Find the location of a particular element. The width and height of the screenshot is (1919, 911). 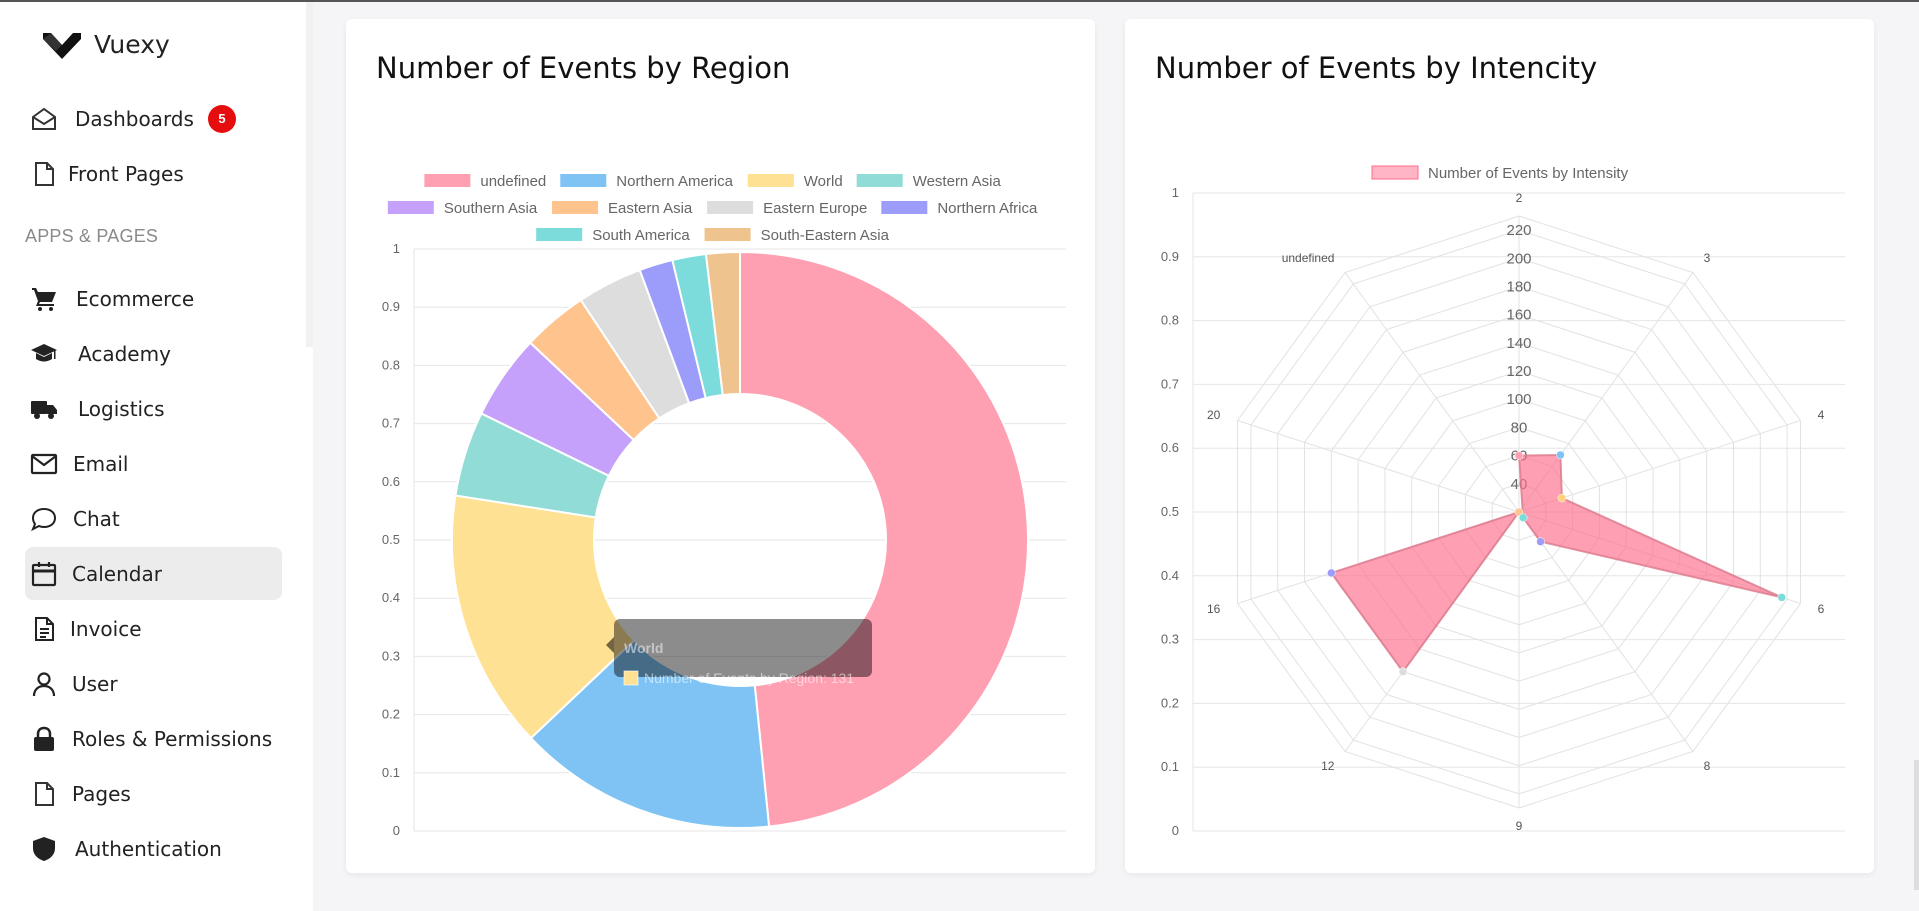

sidebar-item-logistics: Logistics is located at coordinates (153, 408).